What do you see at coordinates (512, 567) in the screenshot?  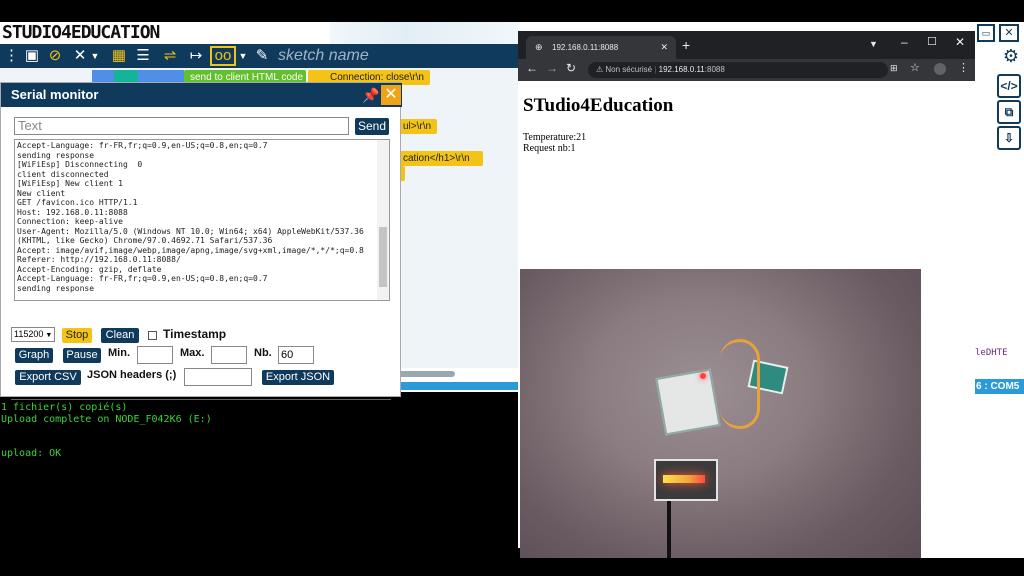 I see `letterbox-bottom` at bounding box center [512, 567].